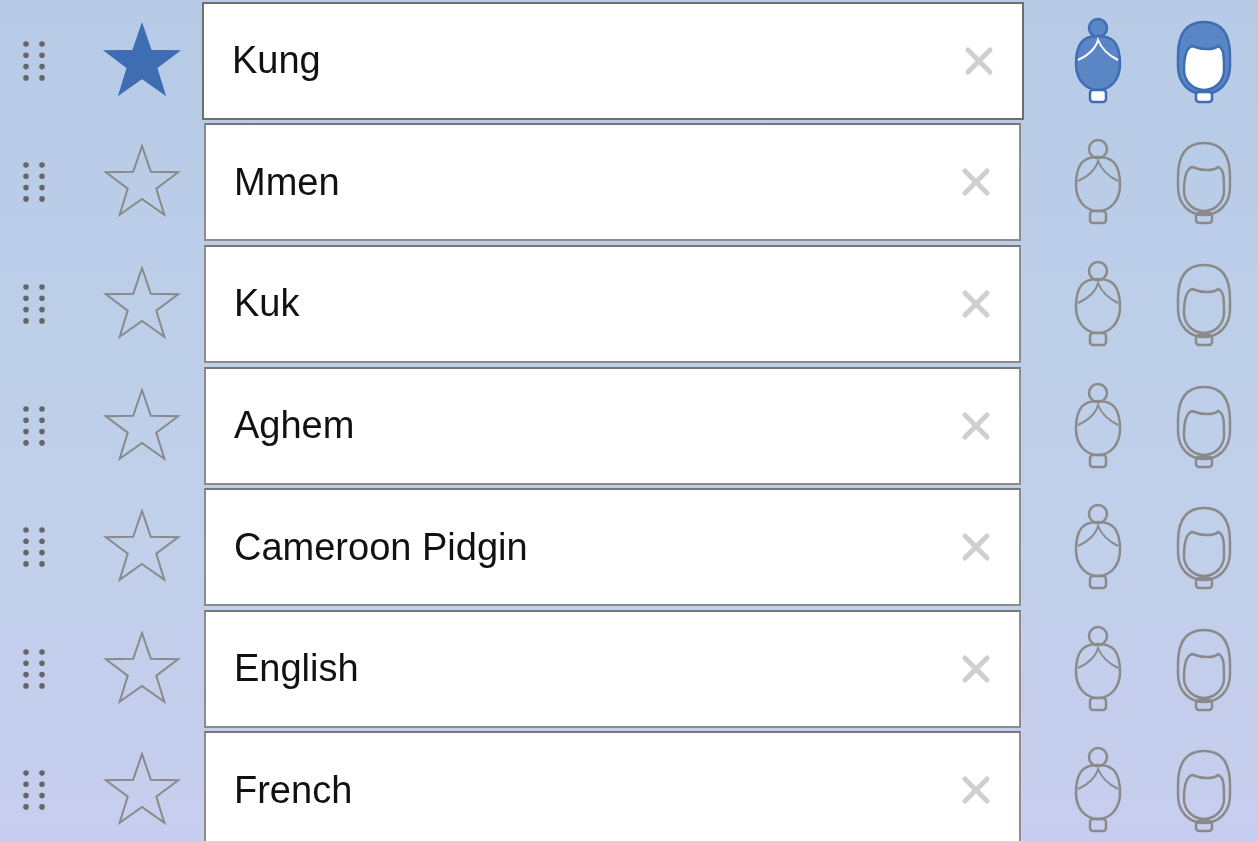 This screenshot has width=1258, height=841. Describe the element at coordinates (612, 304) in the screenshot. I see `language-field: Kuk` at that location.